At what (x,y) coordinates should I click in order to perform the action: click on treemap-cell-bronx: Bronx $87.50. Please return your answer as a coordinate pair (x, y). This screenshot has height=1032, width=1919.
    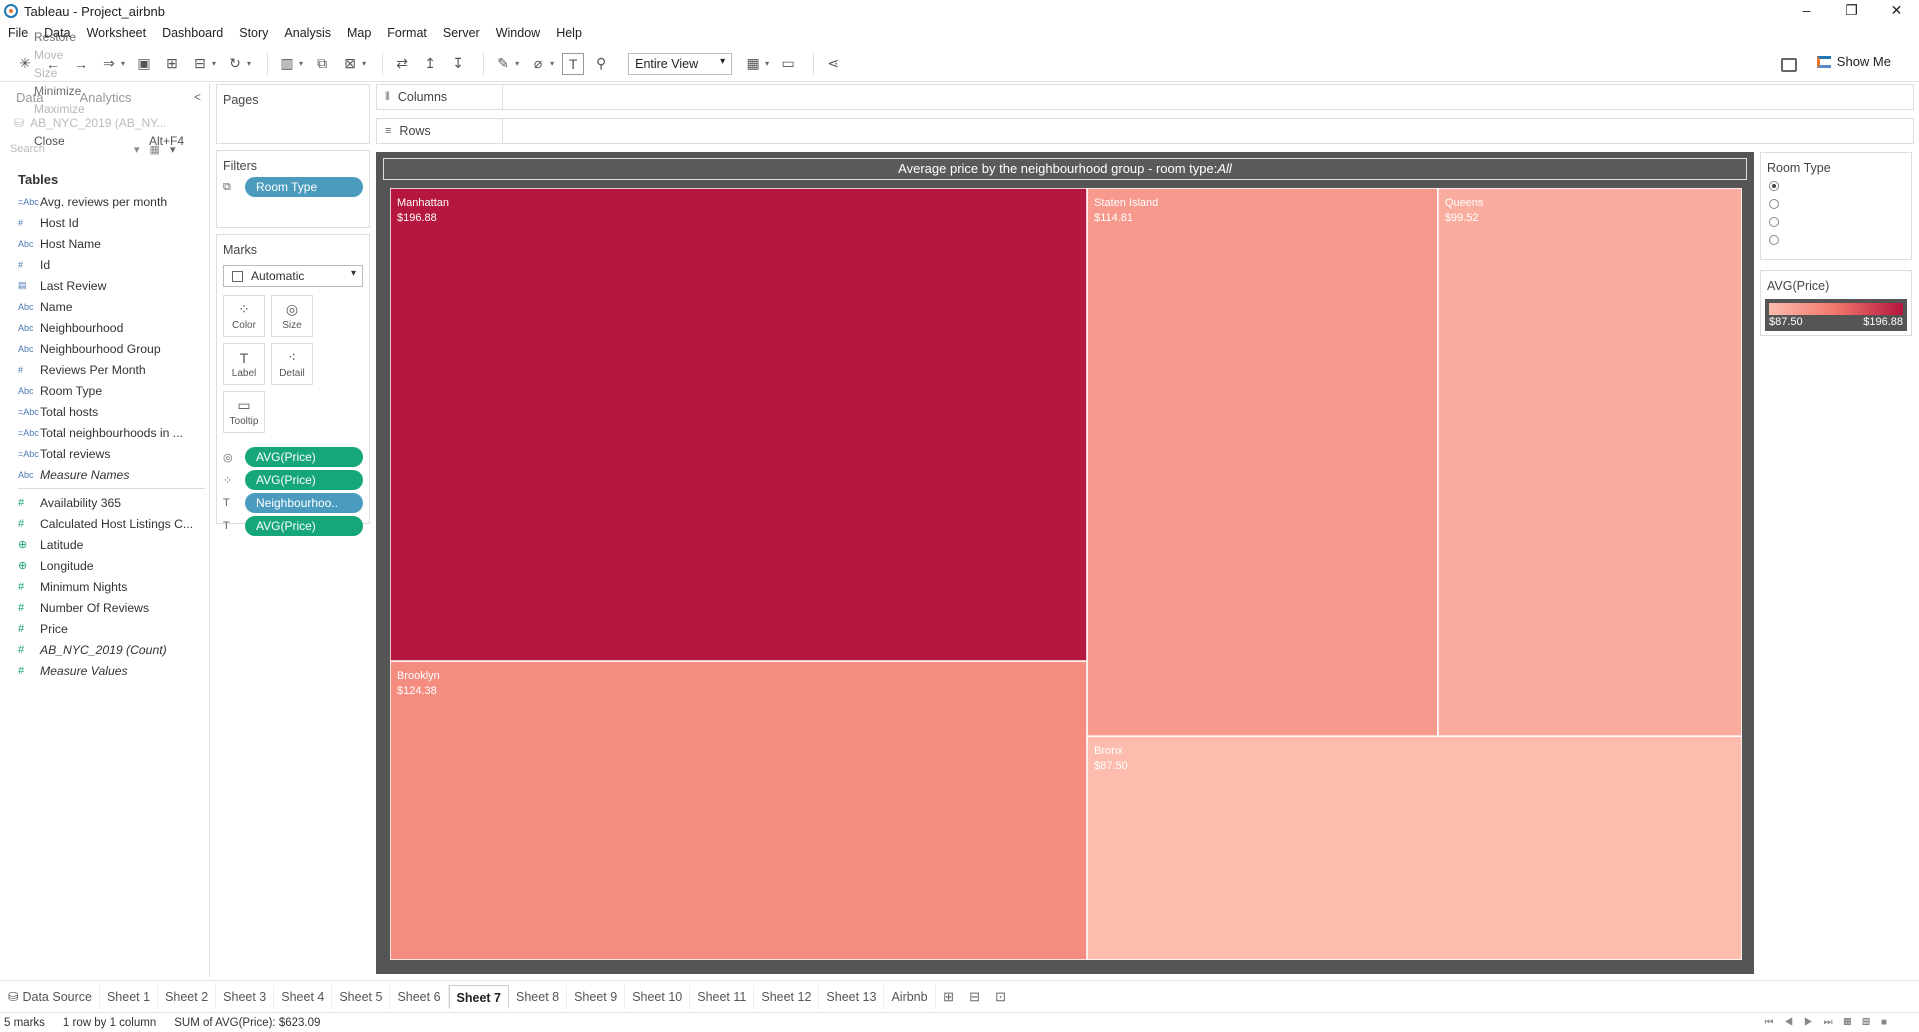
    Looking at the image, I should click on (1414, 847).